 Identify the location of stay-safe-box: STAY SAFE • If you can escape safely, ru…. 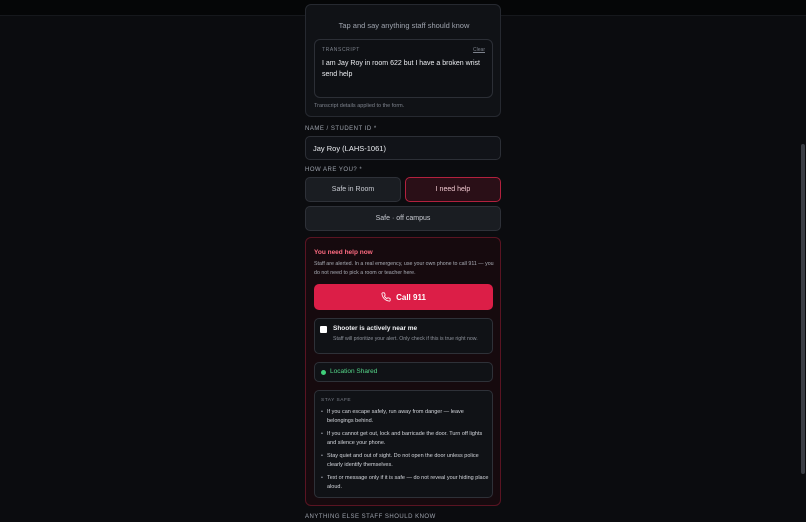
(403, 444).